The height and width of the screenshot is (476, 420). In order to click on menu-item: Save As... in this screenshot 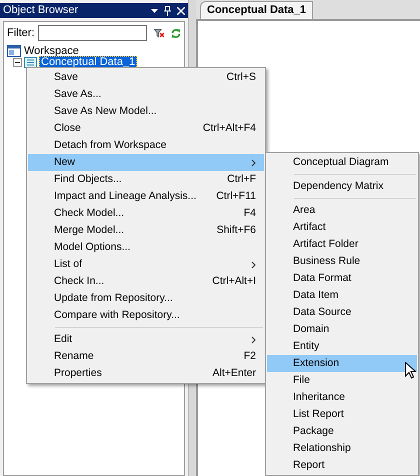, I will do `click(146, 94)`.